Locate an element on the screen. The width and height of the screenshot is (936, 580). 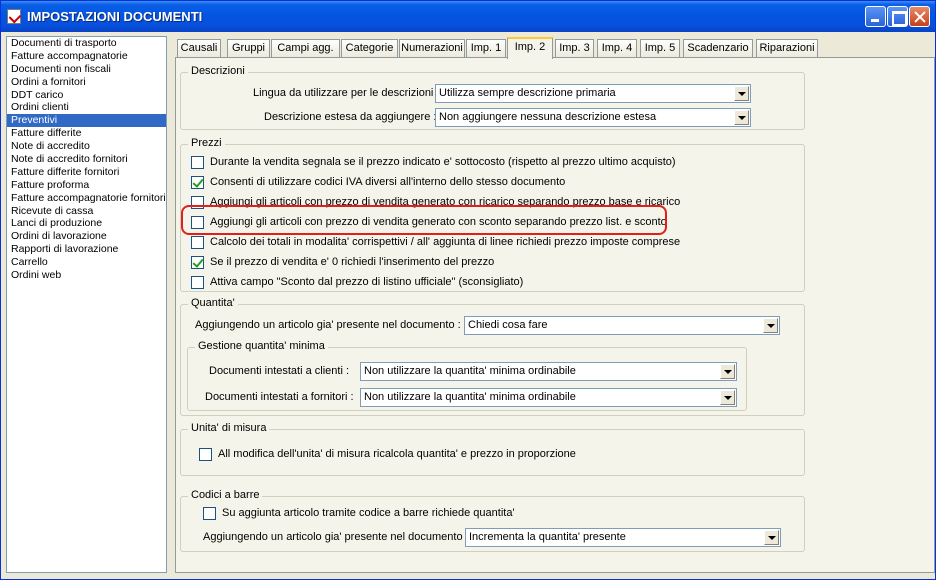
highlight-annotation is located at coordinates (424, 220).